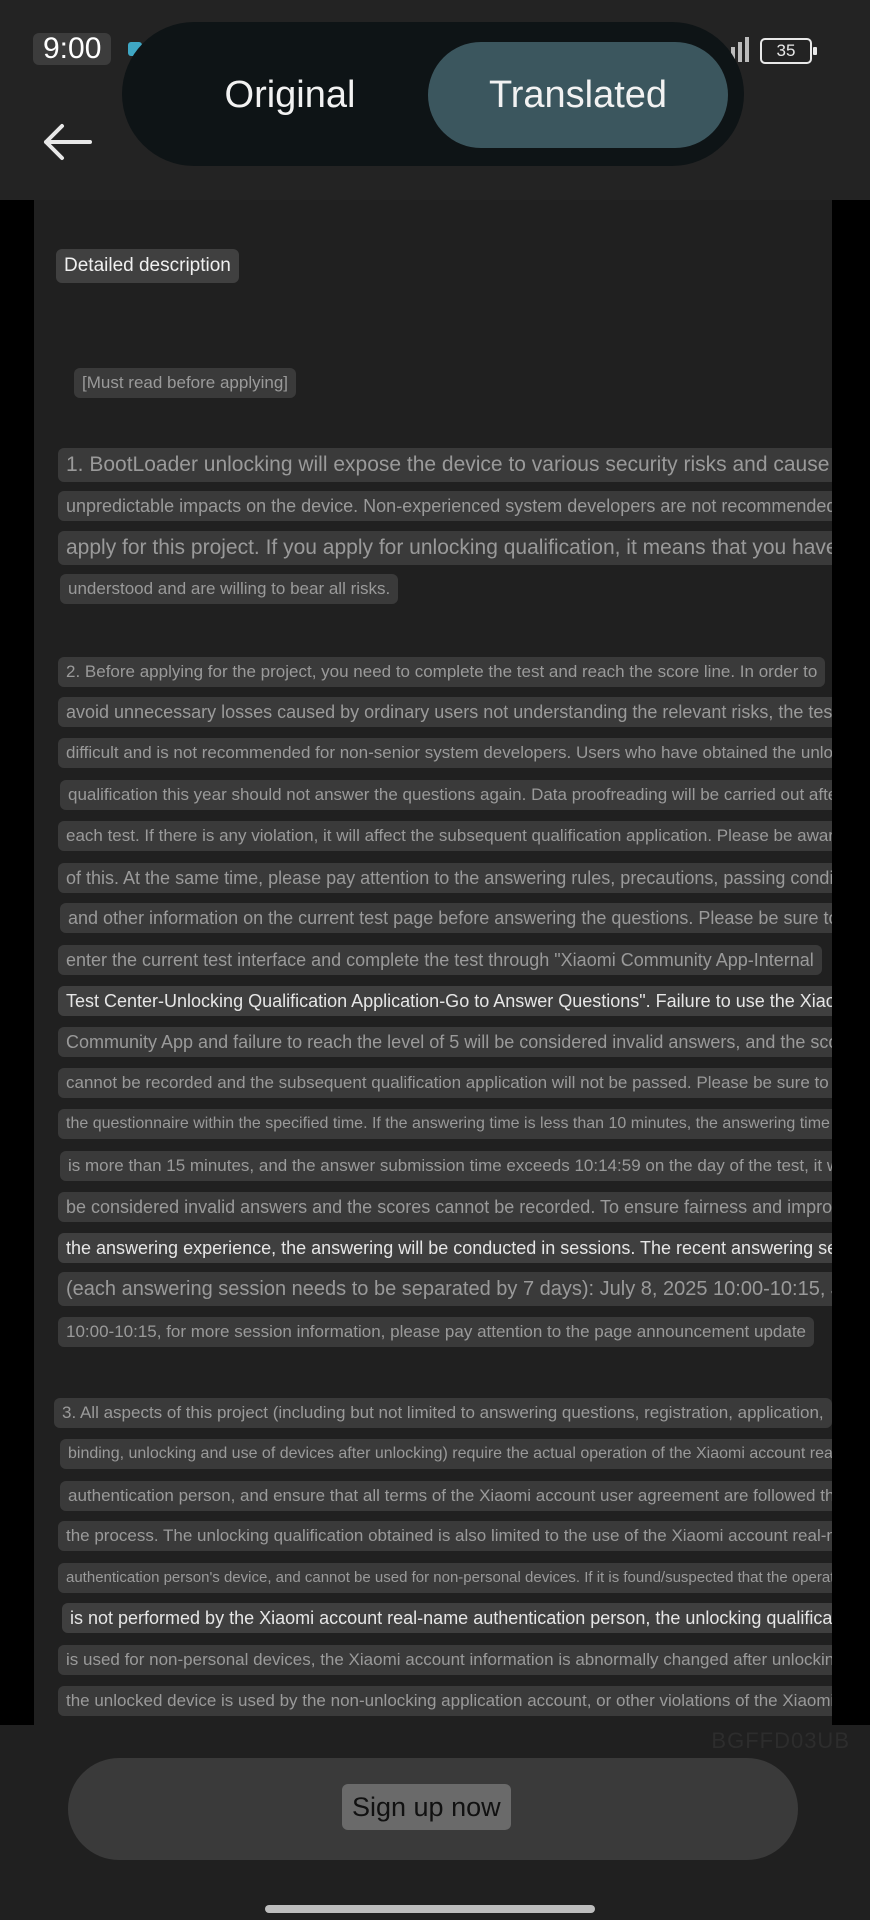 This screenshot has height=1920, width=870. Describe the element at coordinates (290, 95) in the screenshot. I see `tab-original: Original` at that location.